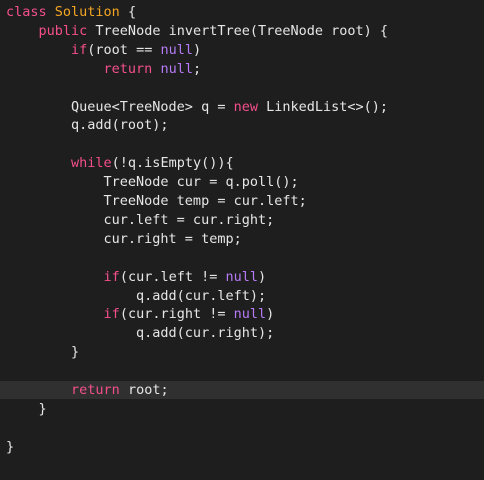 The image size is (484, 480). What do you see at coordinates (323, 106) in the screenshot?
I see `code-token: LinkedList<>();` at bounding box center [323, 106].